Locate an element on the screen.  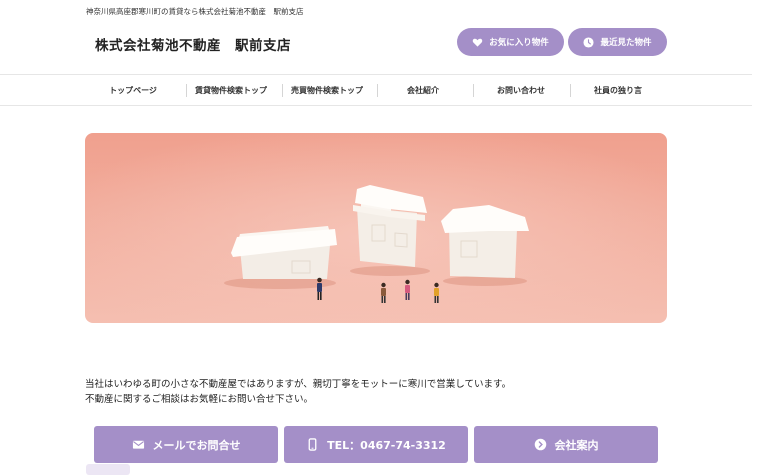
phone-label: TEL：0467-74-3312 is located at coordinates (386, 445).